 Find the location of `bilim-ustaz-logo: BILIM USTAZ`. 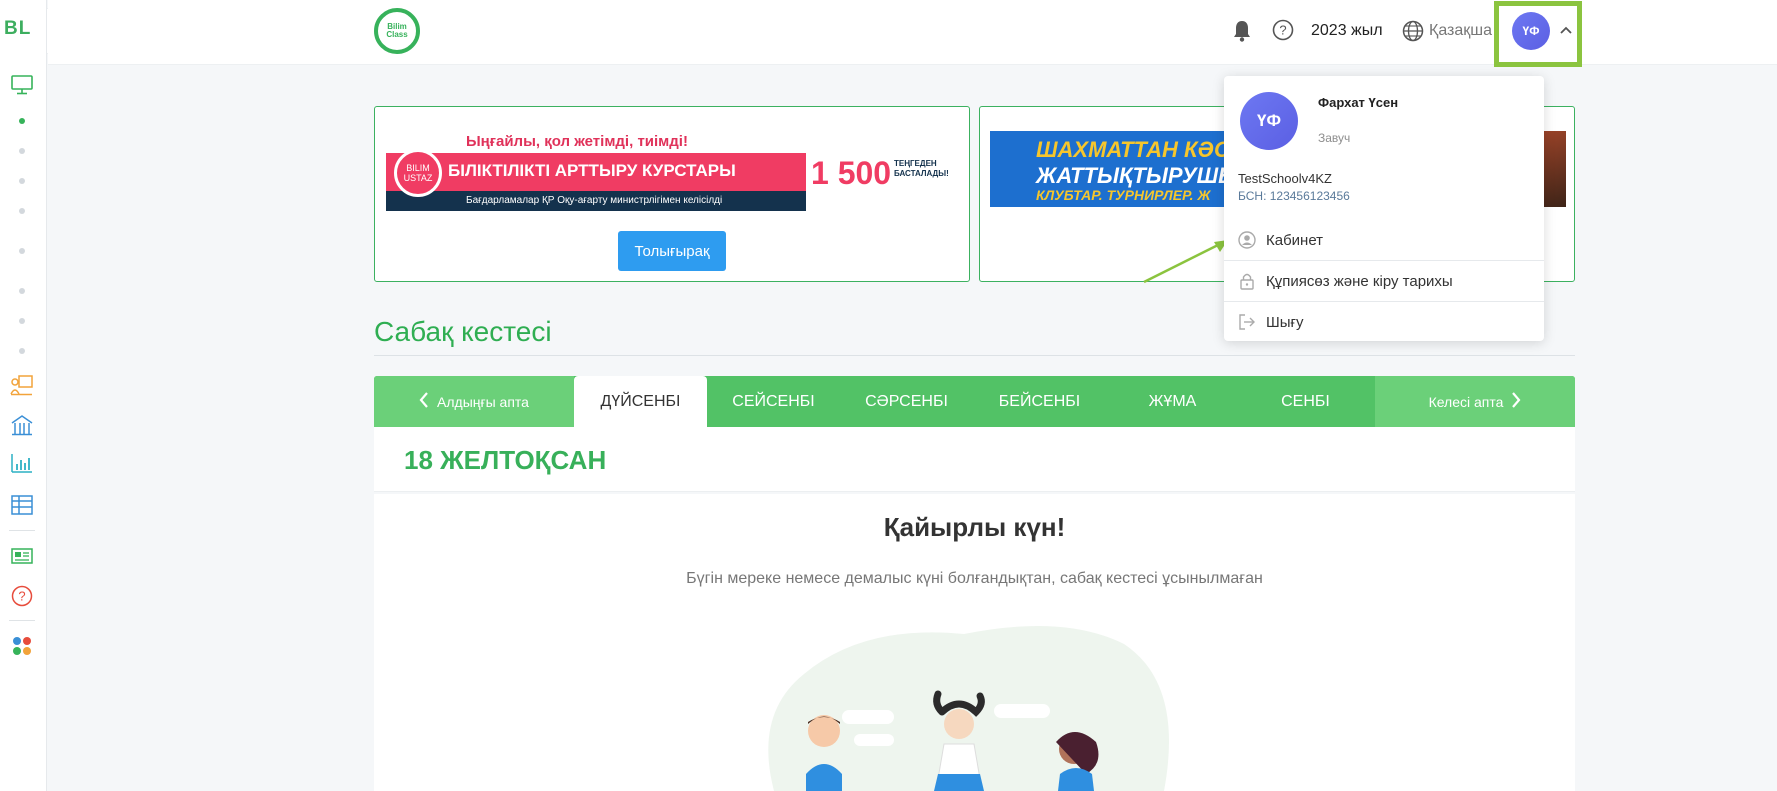

bilim-ustaz-logo: BILIM USTAZ is located at coordinates (418, 173).